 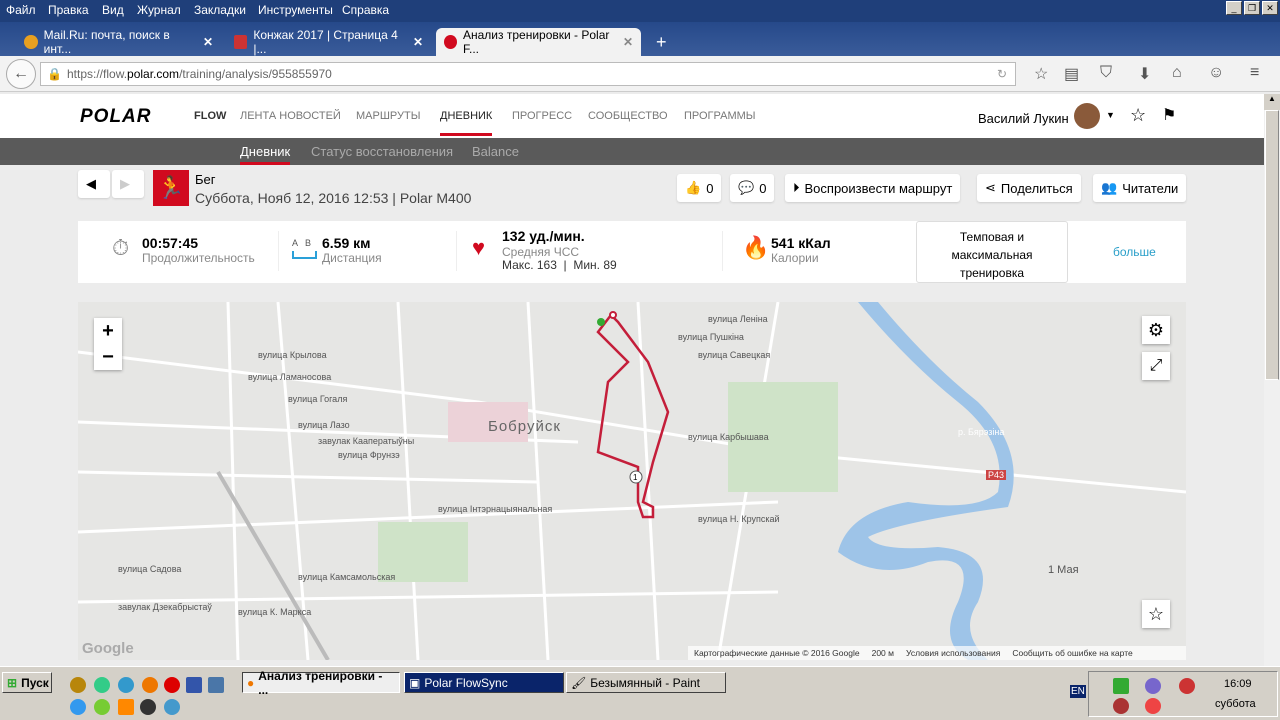 I want to click on favorites-star-icon: ☆, so click(x=1138, y=115).